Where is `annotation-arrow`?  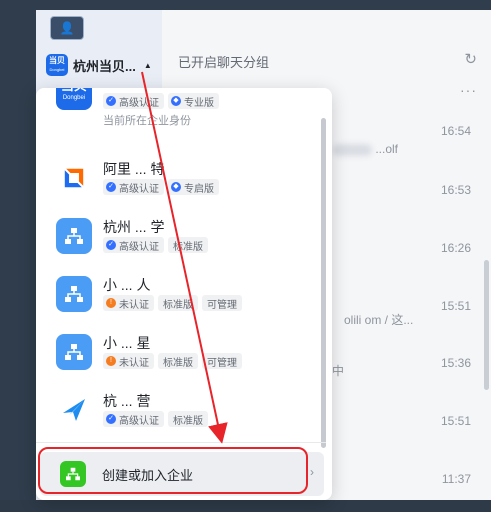 annotation-arrow is located at coordinates (184, 257).